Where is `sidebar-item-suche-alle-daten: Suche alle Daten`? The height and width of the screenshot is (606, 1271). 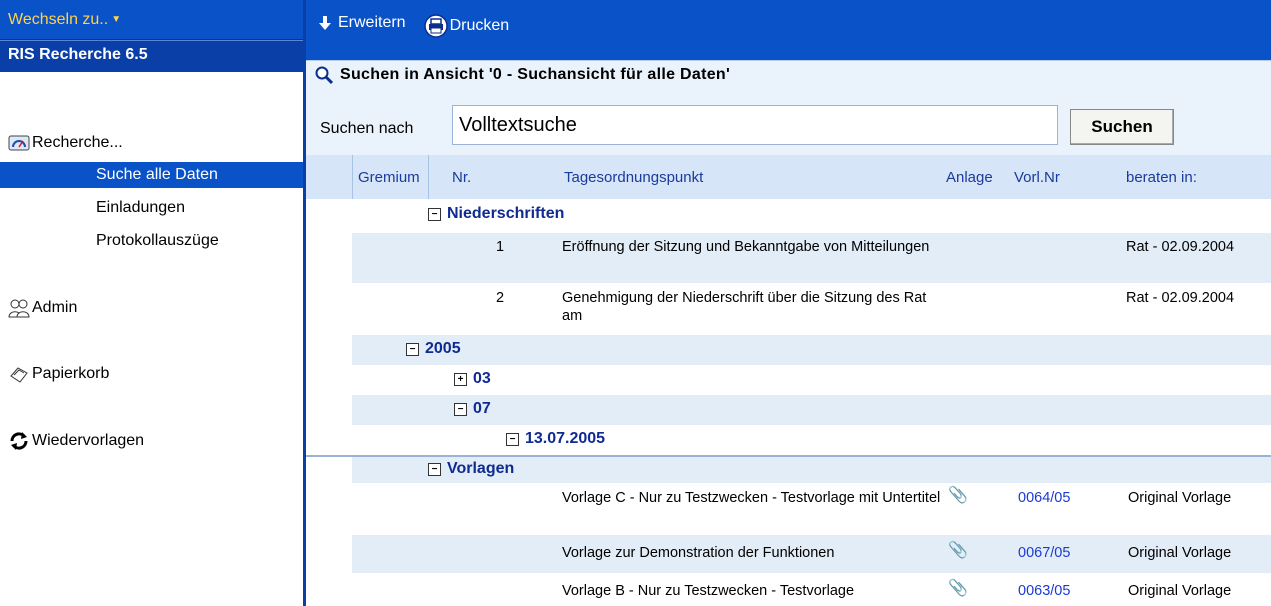 sidebar-item-suche-alle-daten: Suche alle Daten is located at coordinates (151, 175).